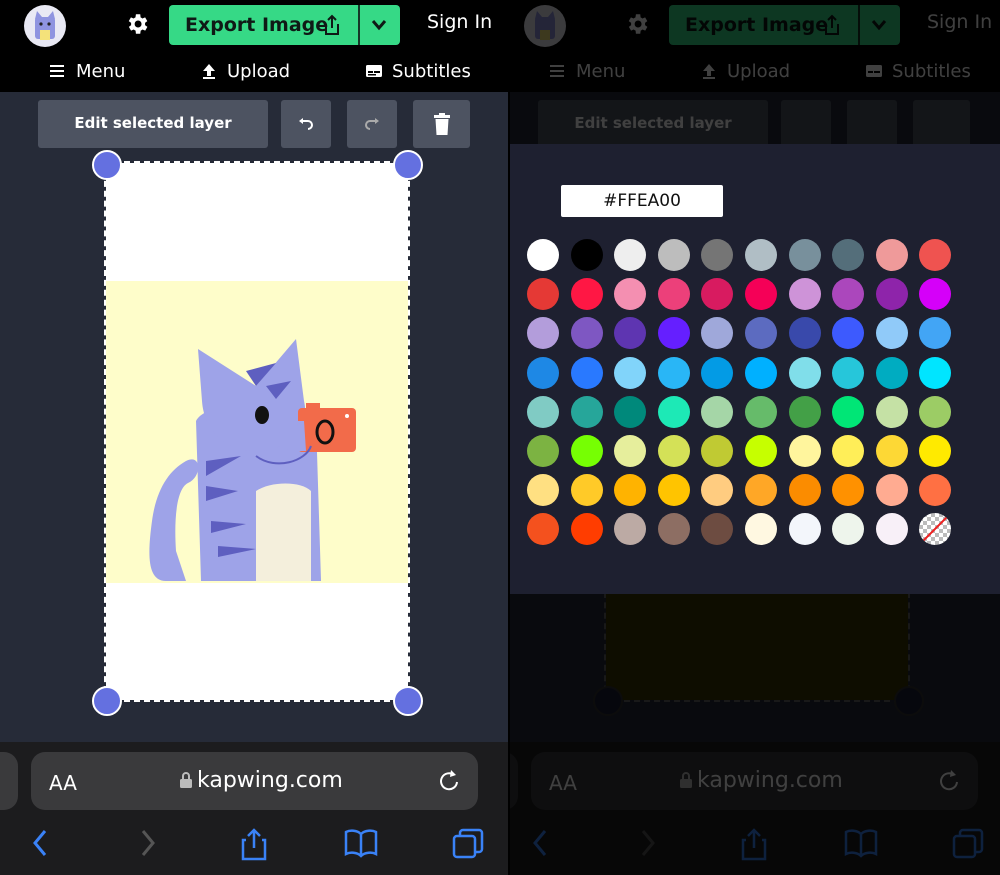 The height and width of the screenshot is (875, 1000). I want to click on delete-layer-button, so click(441, 124).